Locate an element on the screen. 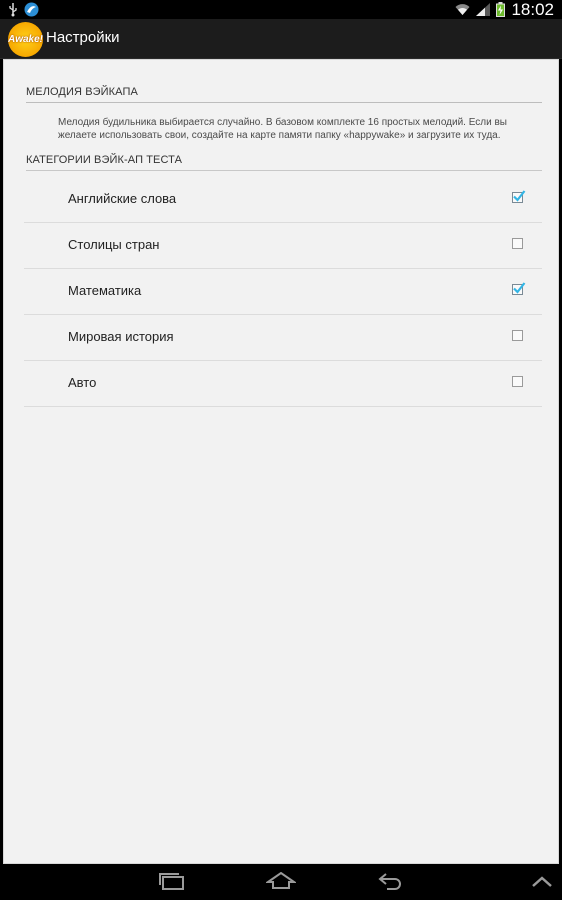 This screenshot has height=900, width=562. wifi-icon is located at coordinates (462, 9).